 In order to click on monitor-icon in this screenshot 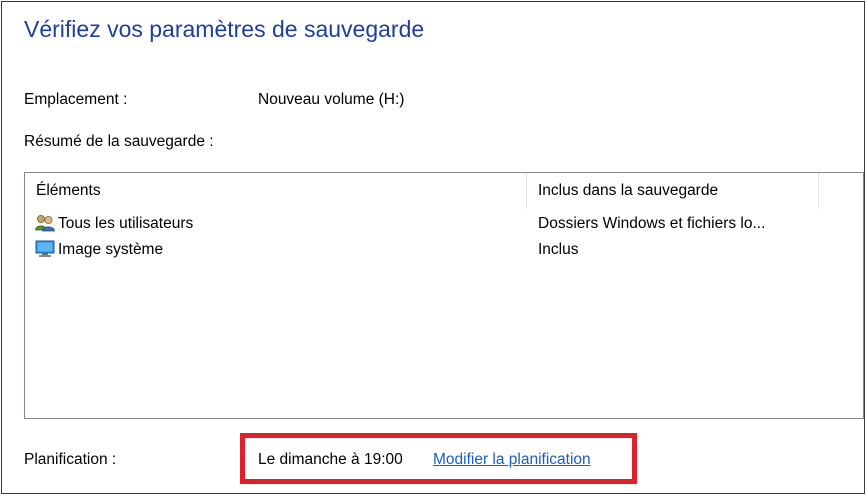, I will do `click(45, 249)`.